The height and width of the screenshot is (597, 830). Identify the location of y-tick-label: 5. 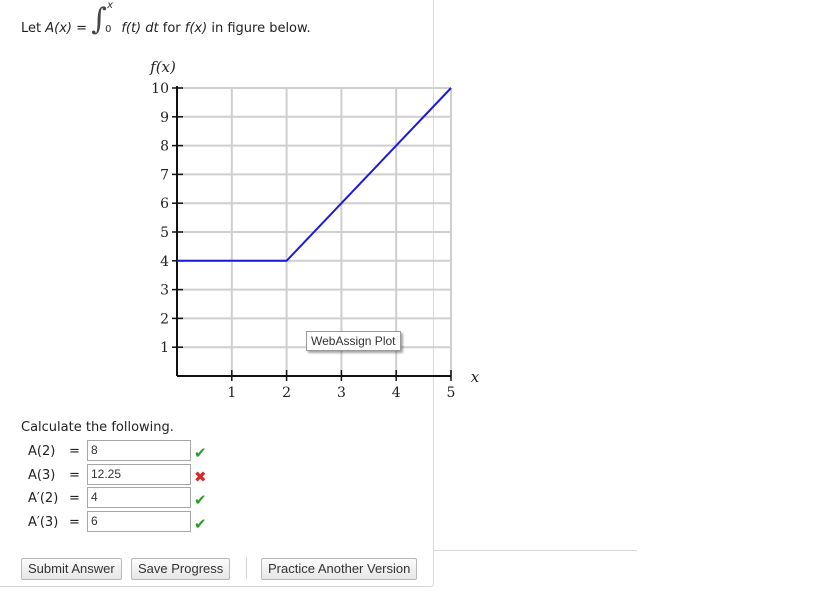
(164, 233).